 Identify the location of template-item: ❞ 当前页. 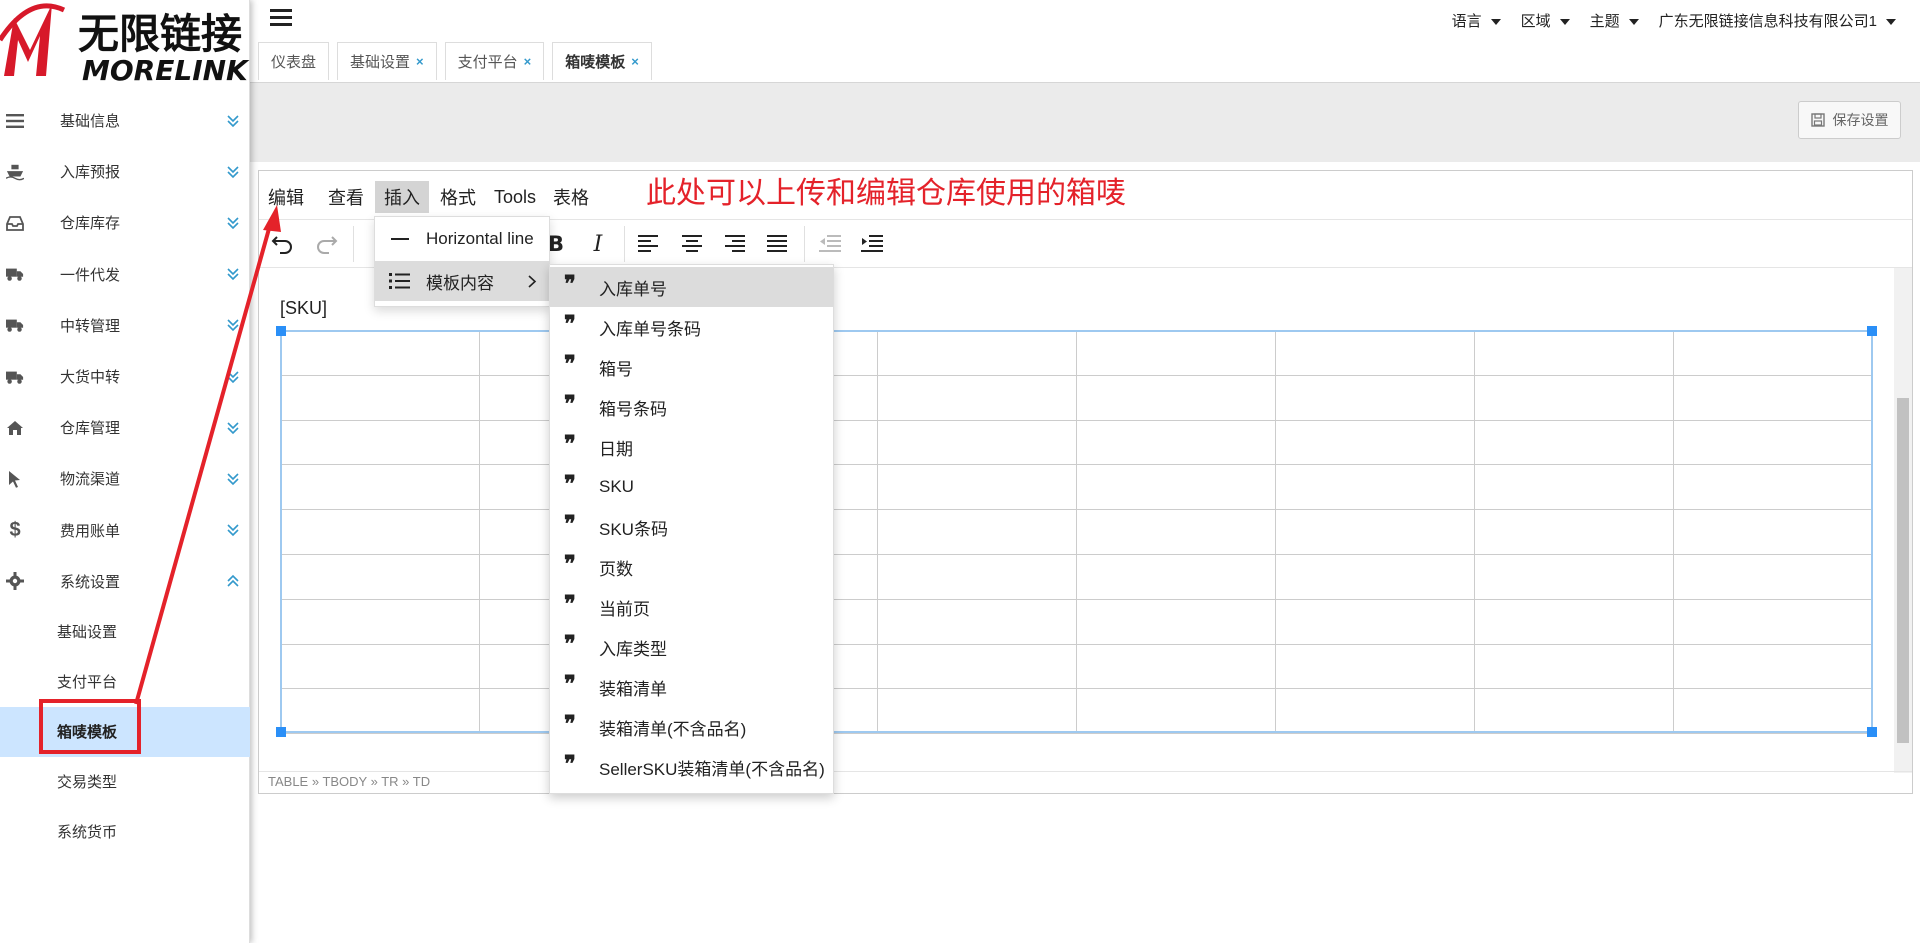
(691, 607).